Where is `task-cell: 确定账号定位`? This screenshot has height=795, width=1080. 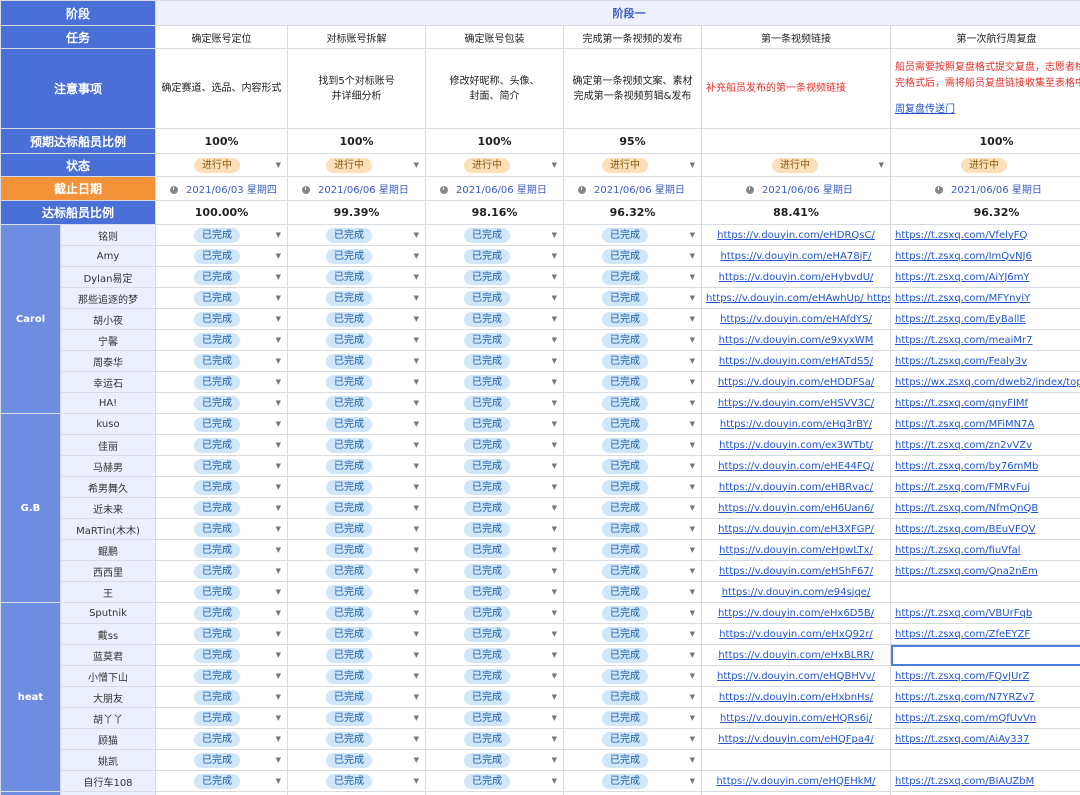
task-cell: 确定账号定位 is located at coordinates (222, 37).